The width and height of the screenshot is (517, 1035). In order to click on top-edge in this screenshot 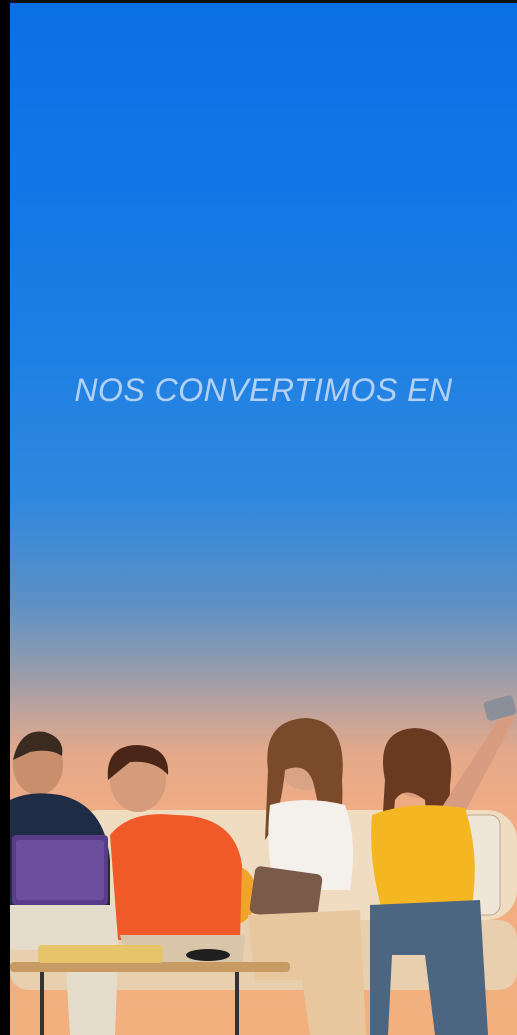, I will do `click(258, 1)`.